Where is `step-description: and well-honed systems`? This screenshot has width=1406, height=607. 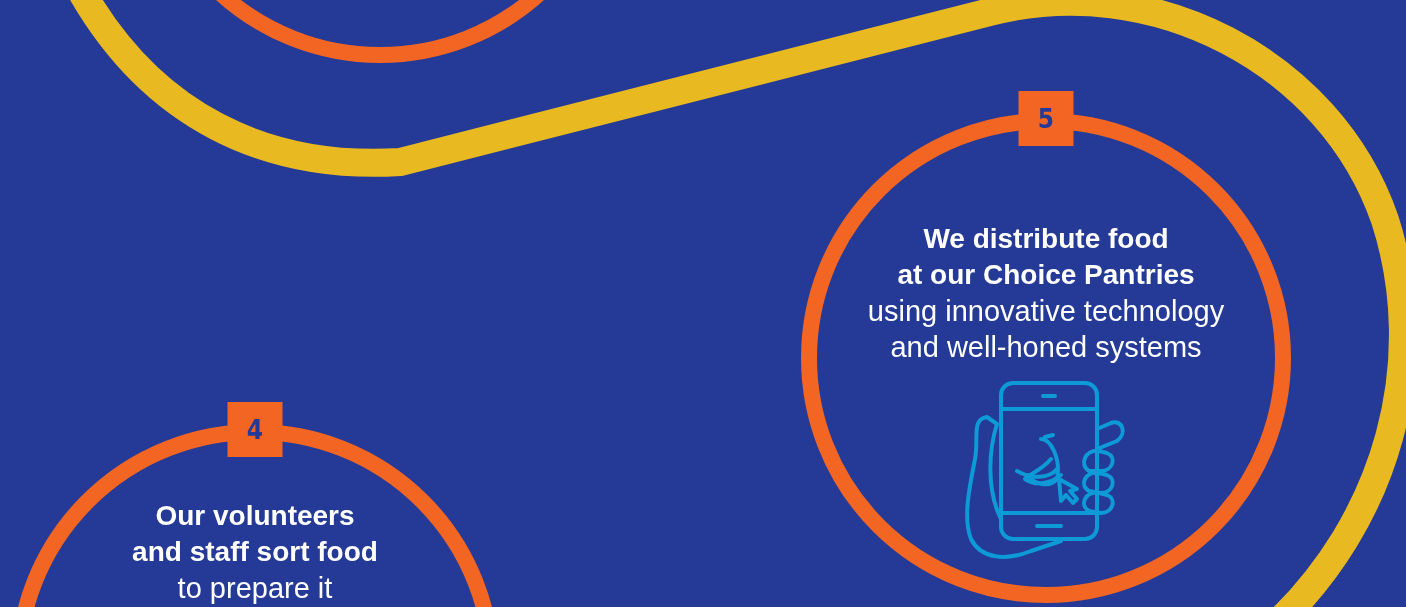
step-description: and well-honed systems is located at coordinates (1046, 347).